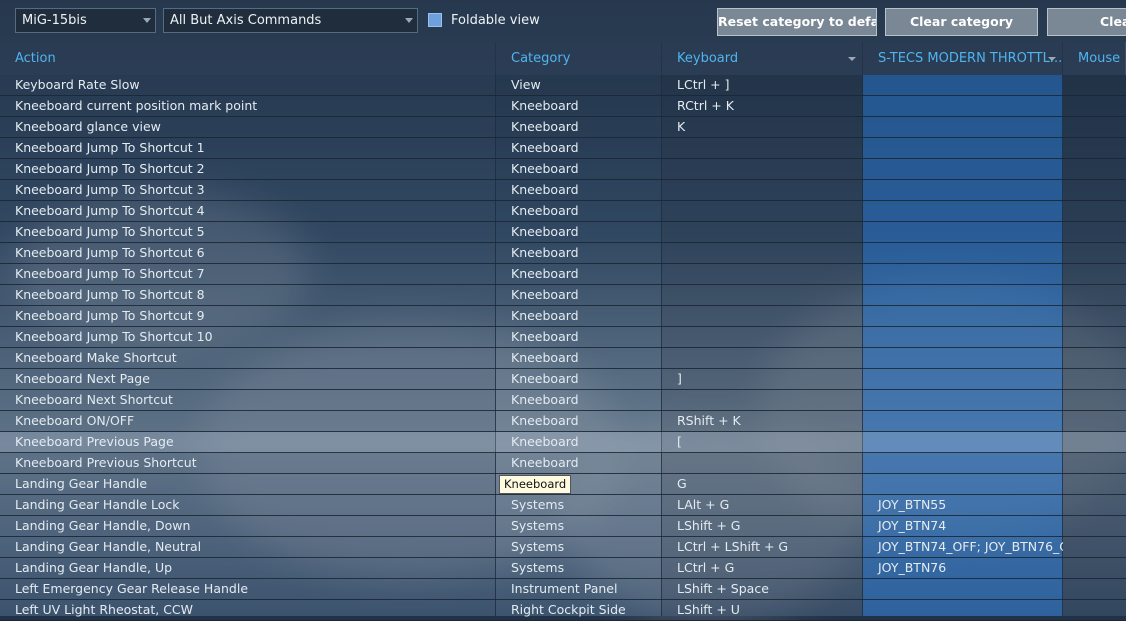  What do you see at coordinates (579, 610) in the screenshot?
I see `cell-category: Right Cockpit Side` at bounding box center [579, 610].